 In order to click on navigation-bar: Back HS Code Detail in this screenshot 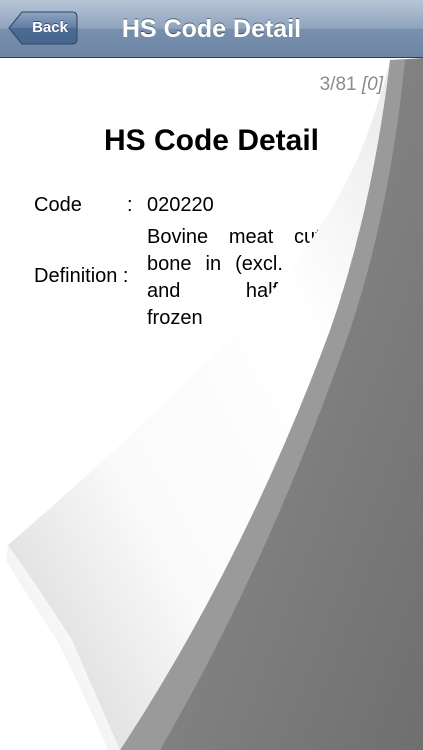, I will do `click(211, 29)`.